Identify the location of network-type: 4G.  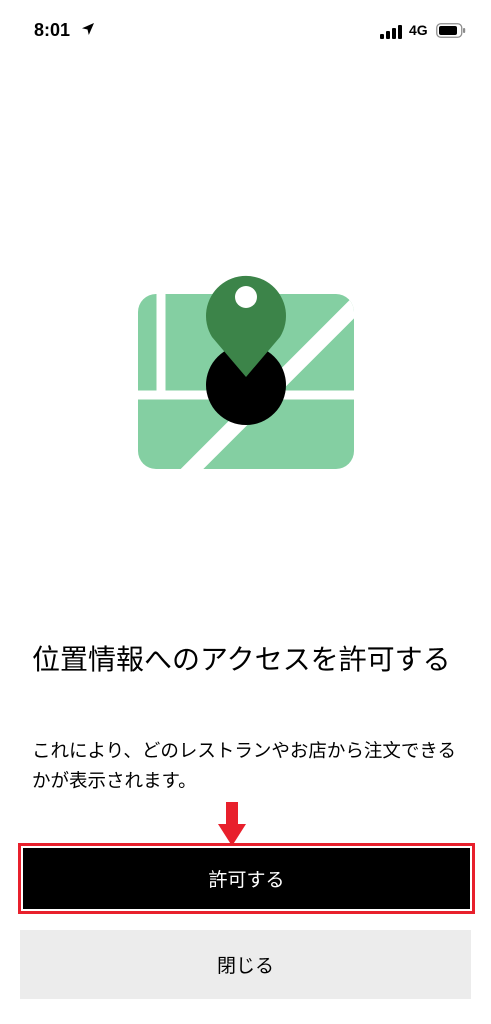
(418, 30).